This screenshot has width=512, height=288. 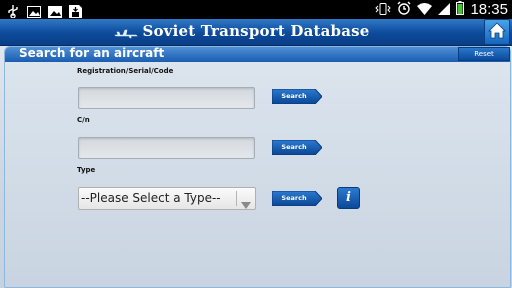 I want to click on registration-search-button: Search, so click(x=297, y=96).